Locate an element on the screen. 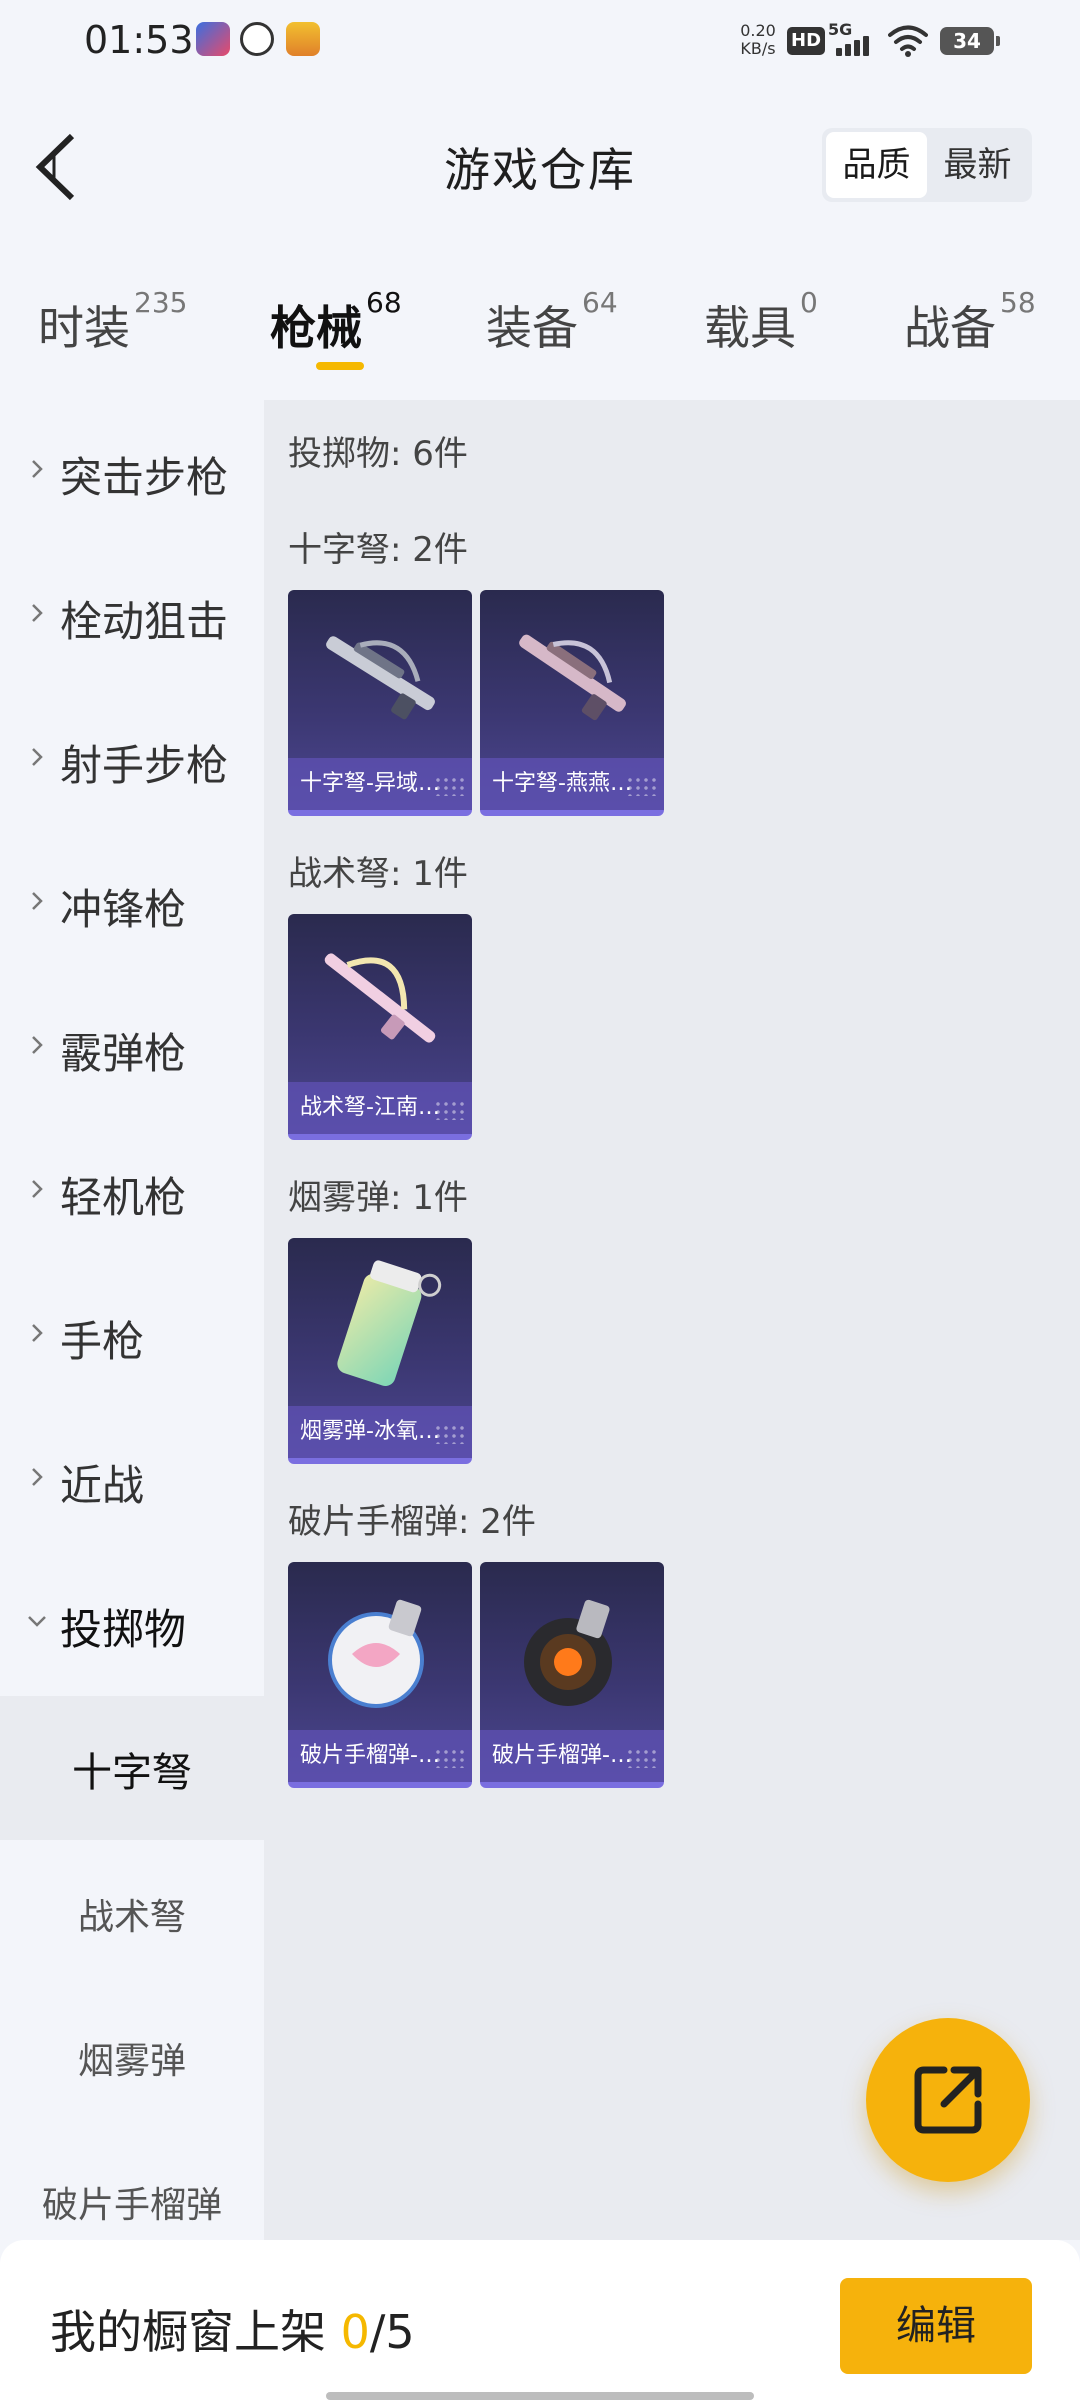 The width and height of the screenshot is (1080, 2408). hd-badge: HD is located at coordinates (806, 41).